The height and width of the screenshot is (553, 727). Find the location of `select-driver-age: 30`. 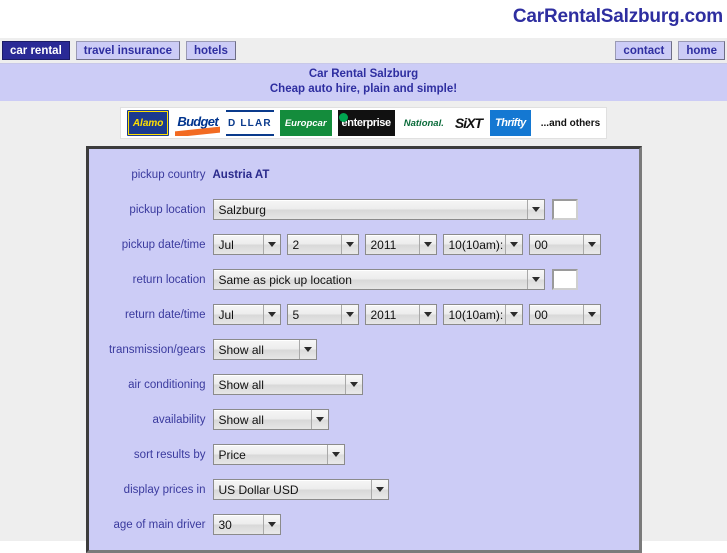

select-driver-age: 30 is located at coordinates (246, 524).